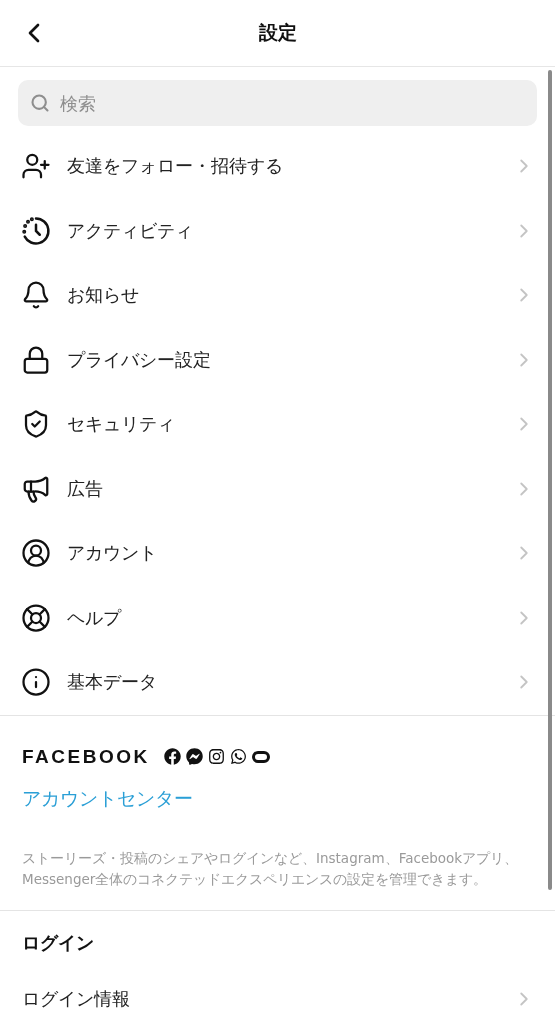  I want to click on menu-item: アクティビティ, so click(277, 230).